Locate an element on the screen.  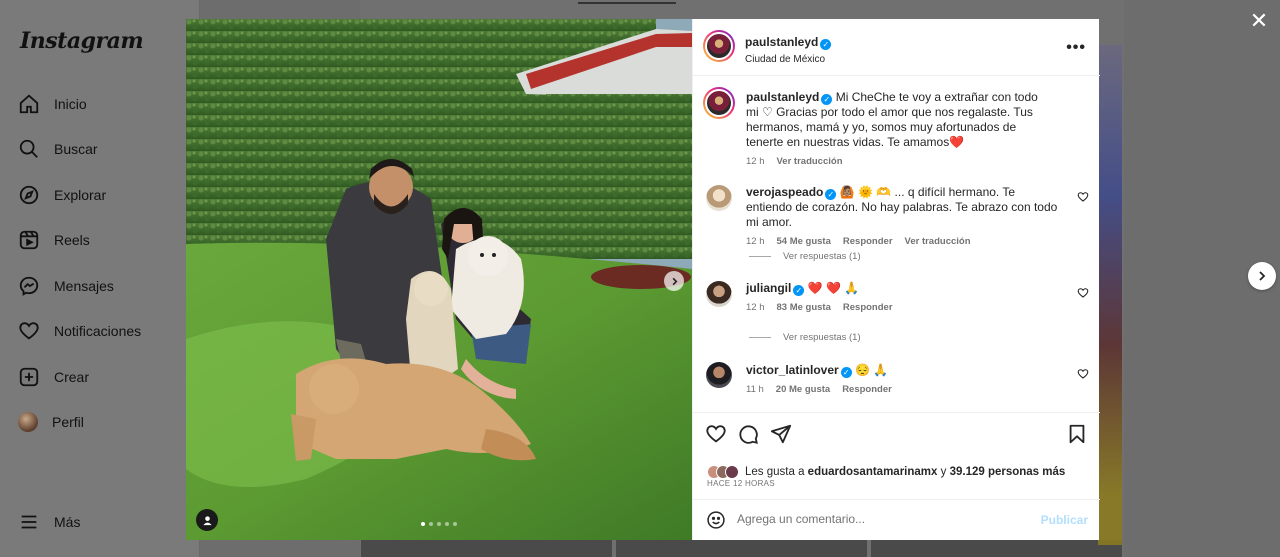
save-icon is located at coordinates (1077, 434).